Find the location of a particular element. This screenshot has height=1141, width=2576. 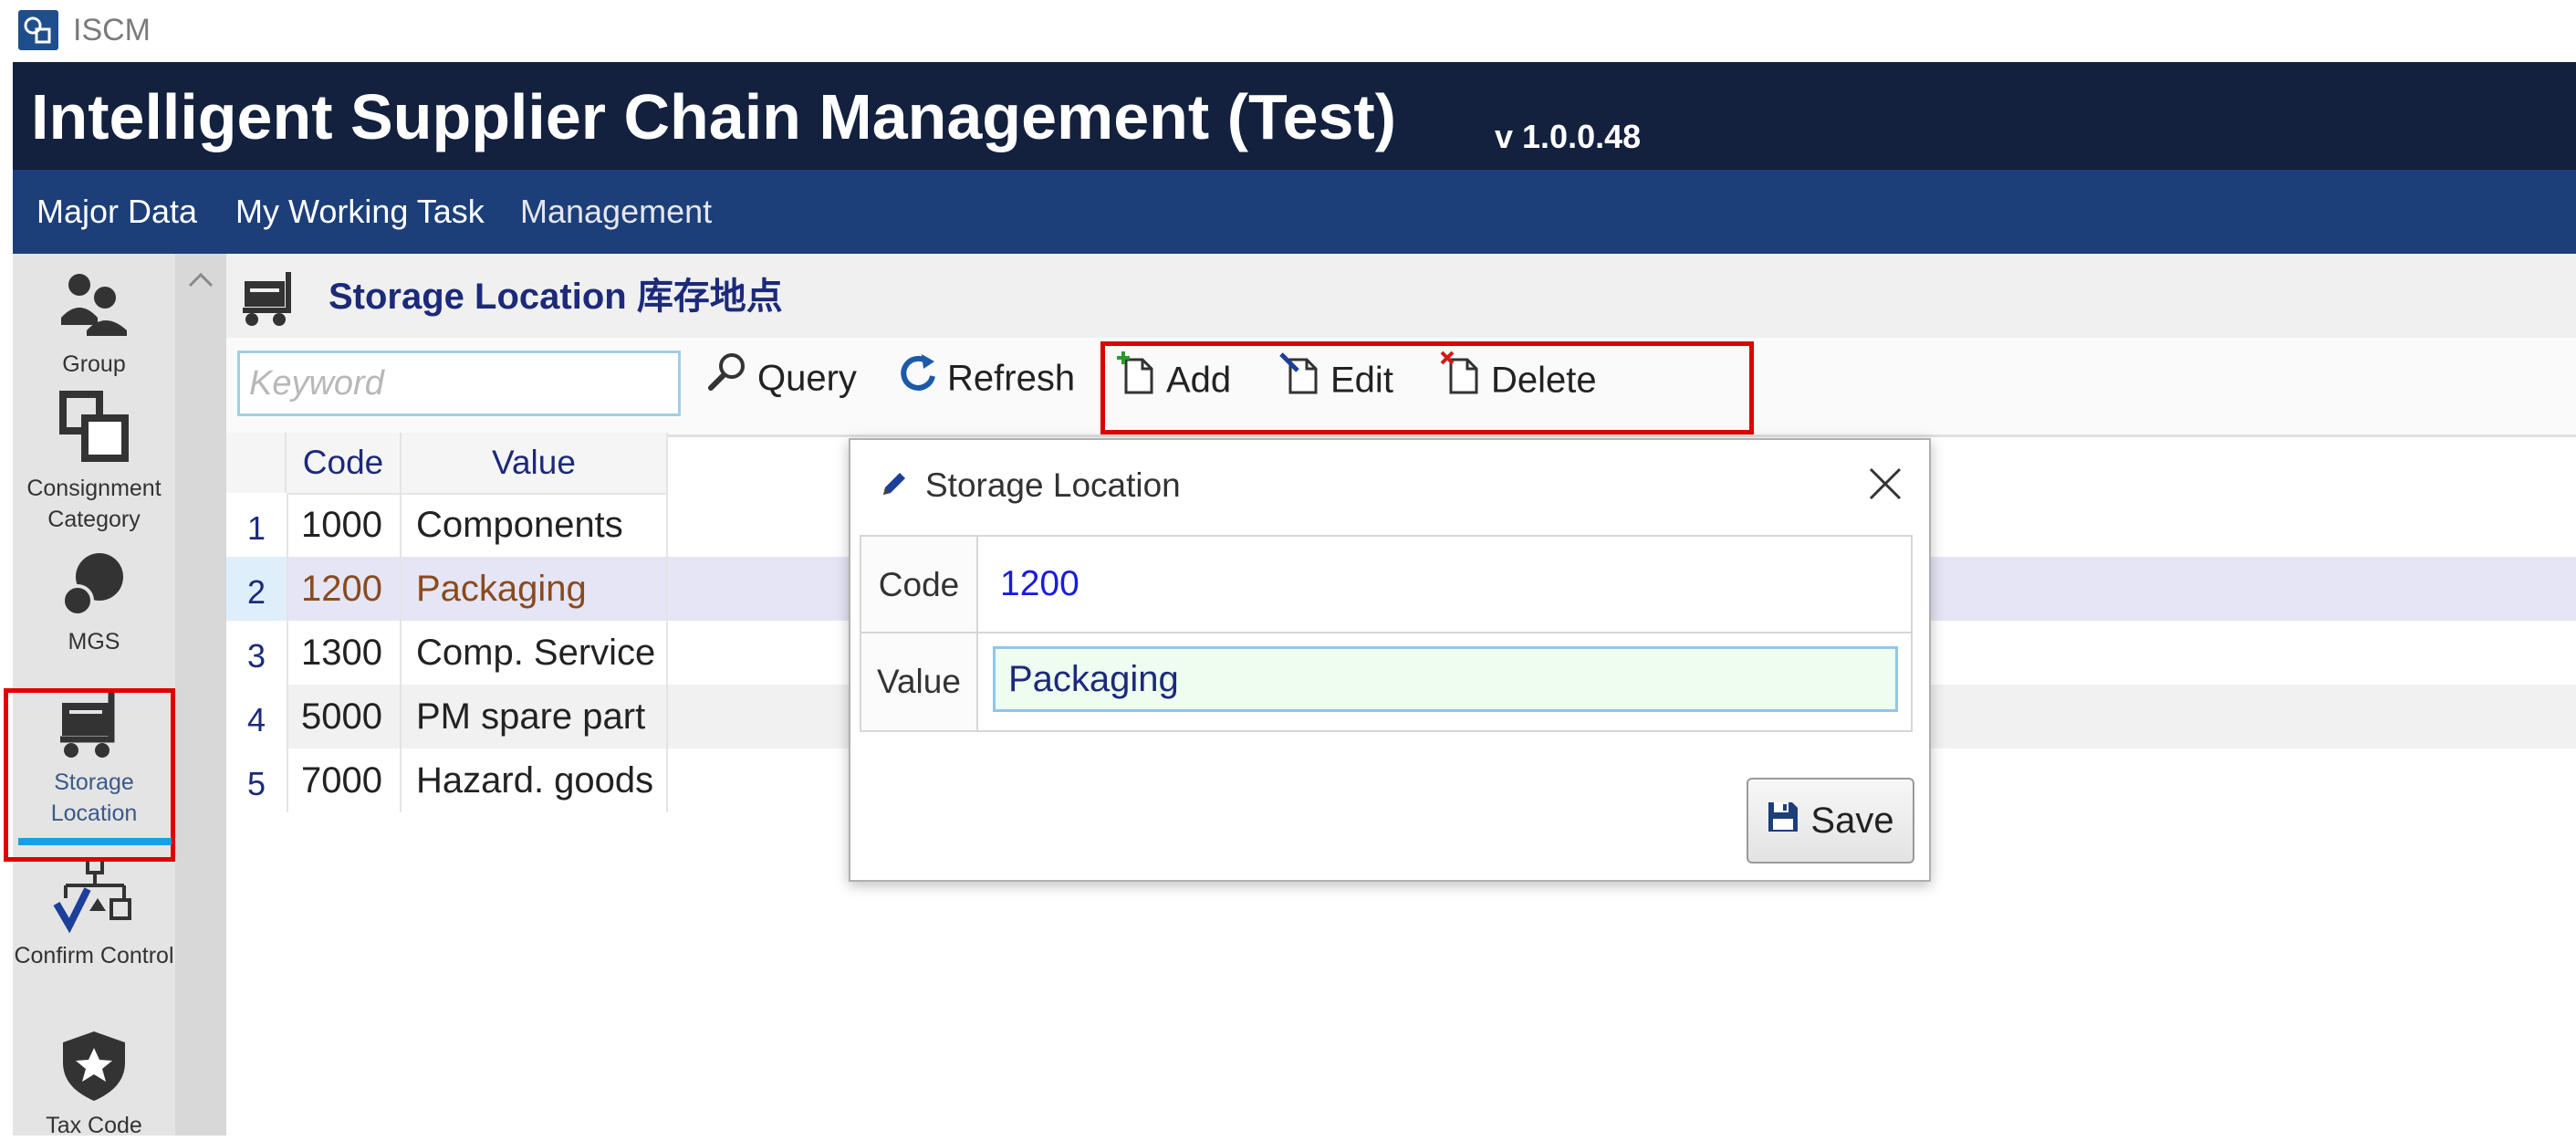

menu-bar: Major Data My Working Task Management is located at coordinates (1294, 212).